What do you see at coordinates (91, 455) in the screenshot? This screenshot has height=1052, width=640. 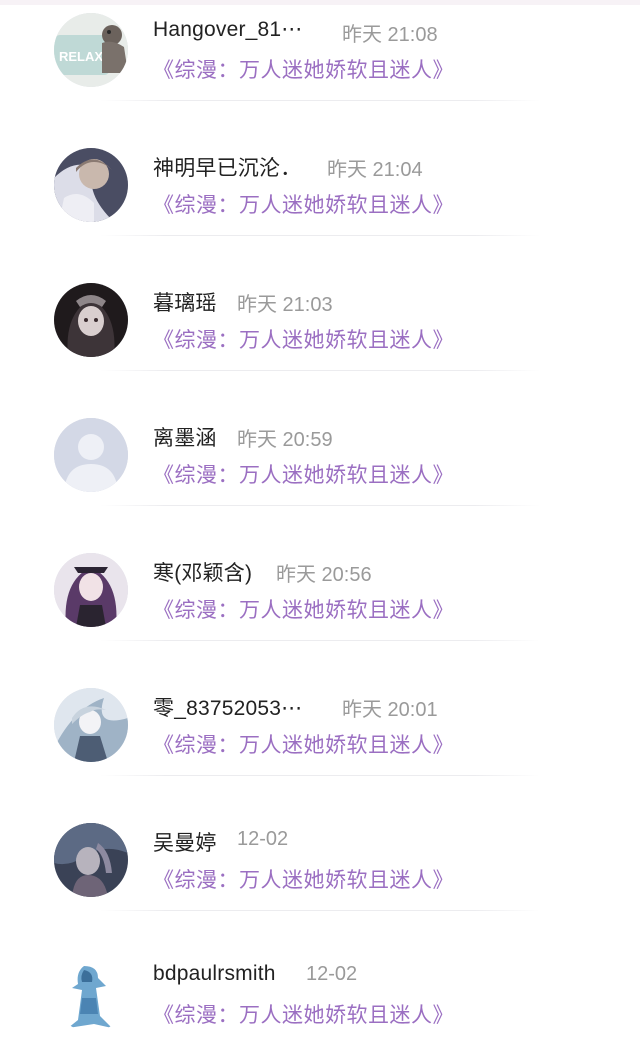 I see `default-avatar-icon` at bounding box center [91, 455].